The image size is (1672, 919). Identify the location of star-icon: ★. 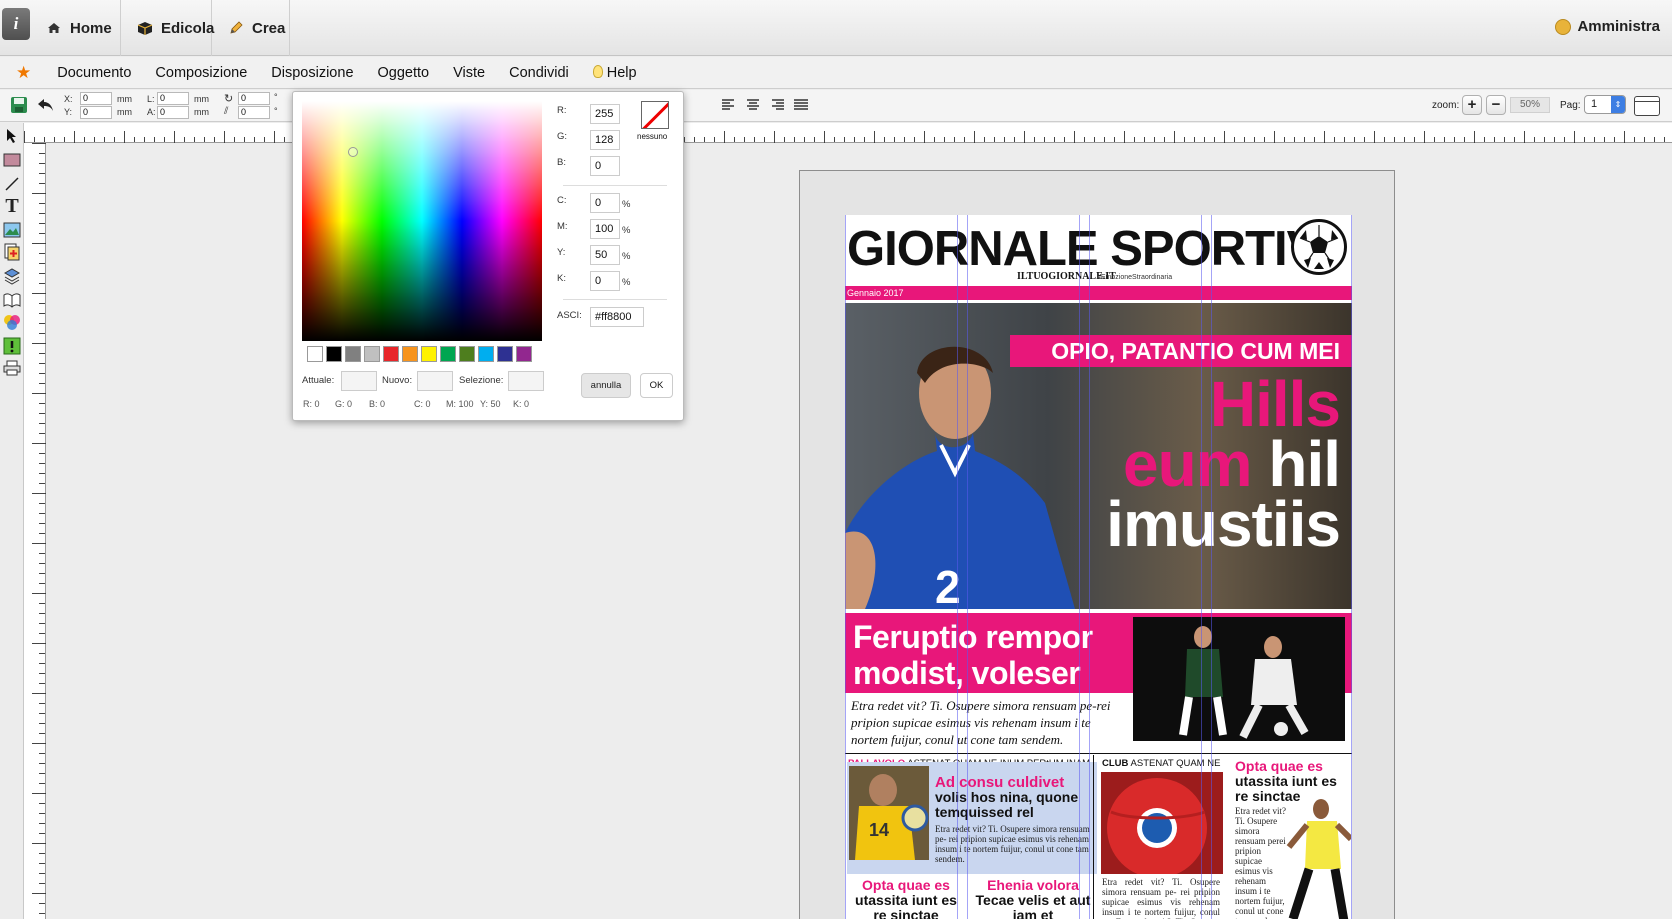
(23, 73).